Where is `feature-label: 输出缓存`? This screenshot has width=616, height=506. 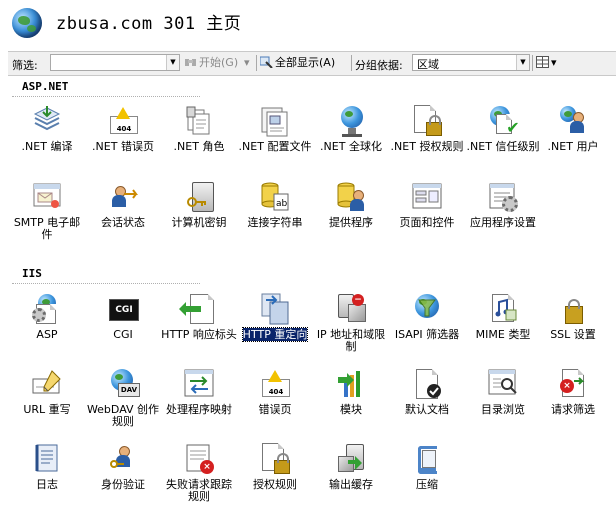 feature-label: 输出缓存 is located at coordinates (351, 484).